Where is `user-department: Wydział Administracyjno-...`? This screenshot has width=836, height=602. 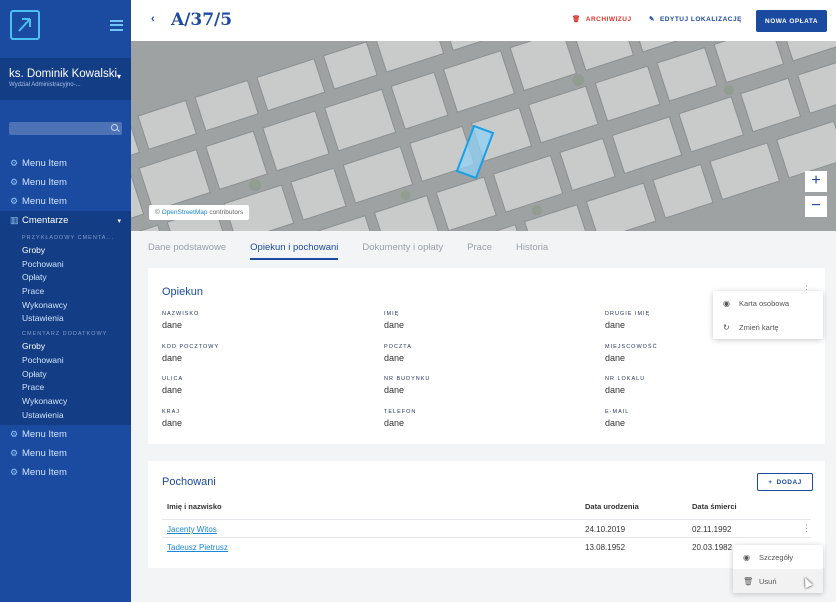
user-department: Wydział Administracyjno-... is located at coordinates (45, 85).